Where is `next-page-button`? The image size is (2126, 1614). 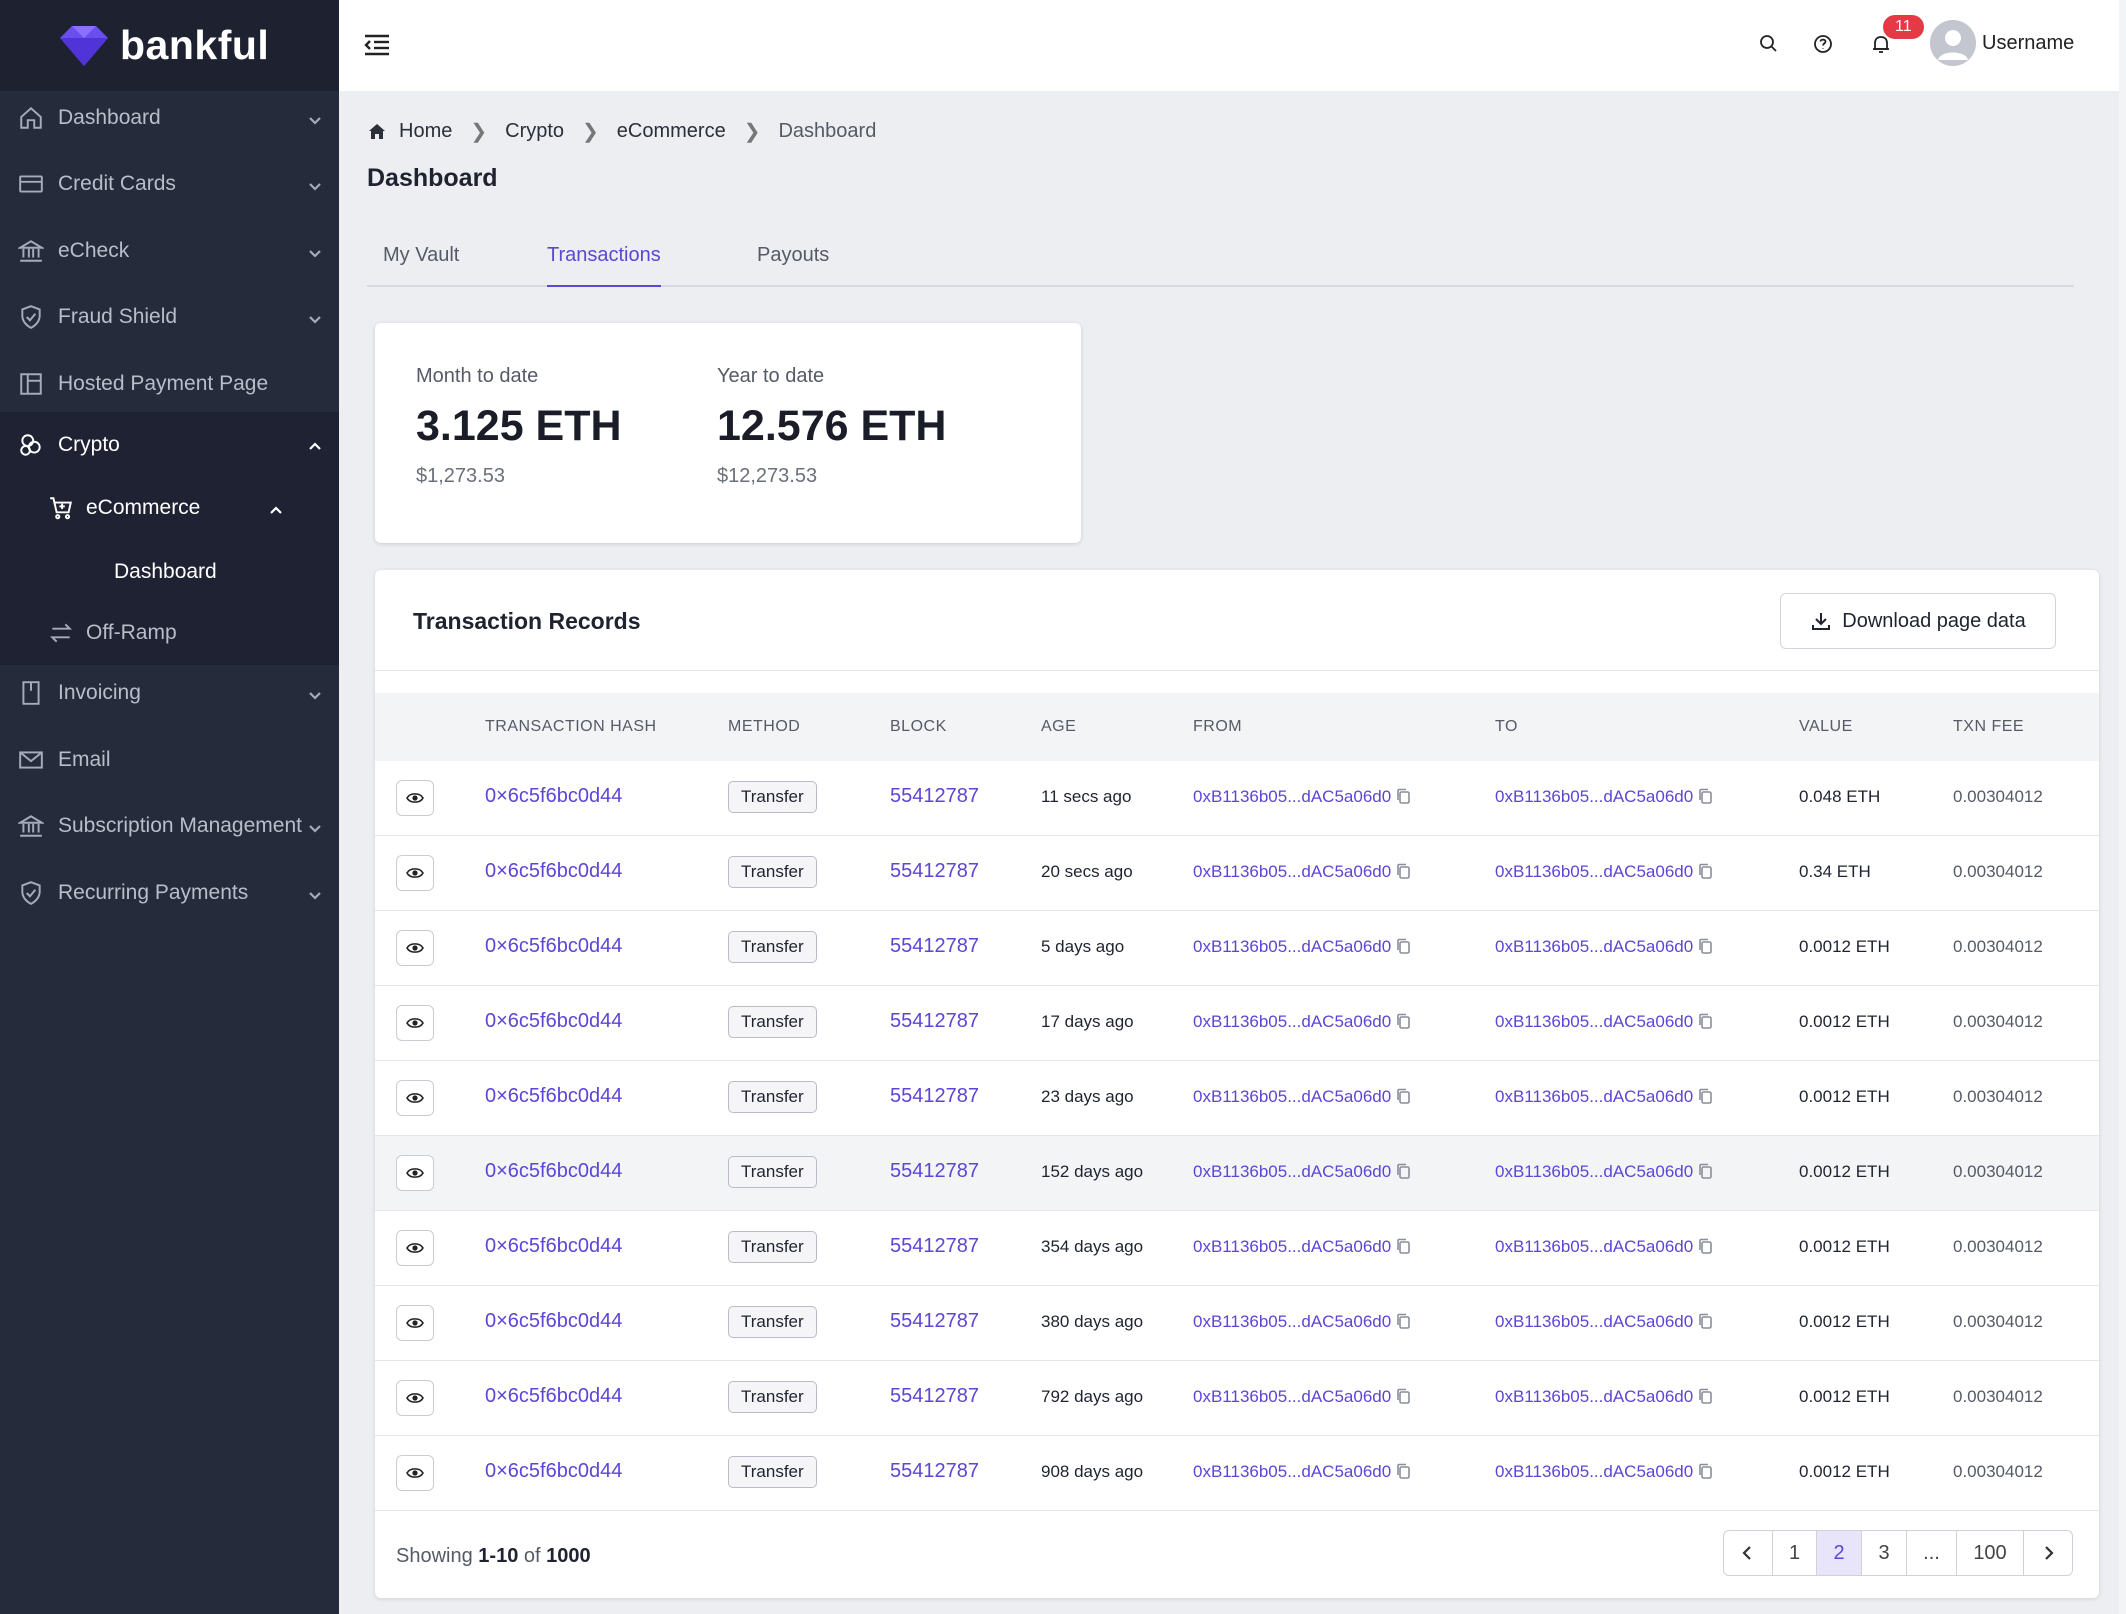 next-page-button is located at coordinates (2048, 1553).